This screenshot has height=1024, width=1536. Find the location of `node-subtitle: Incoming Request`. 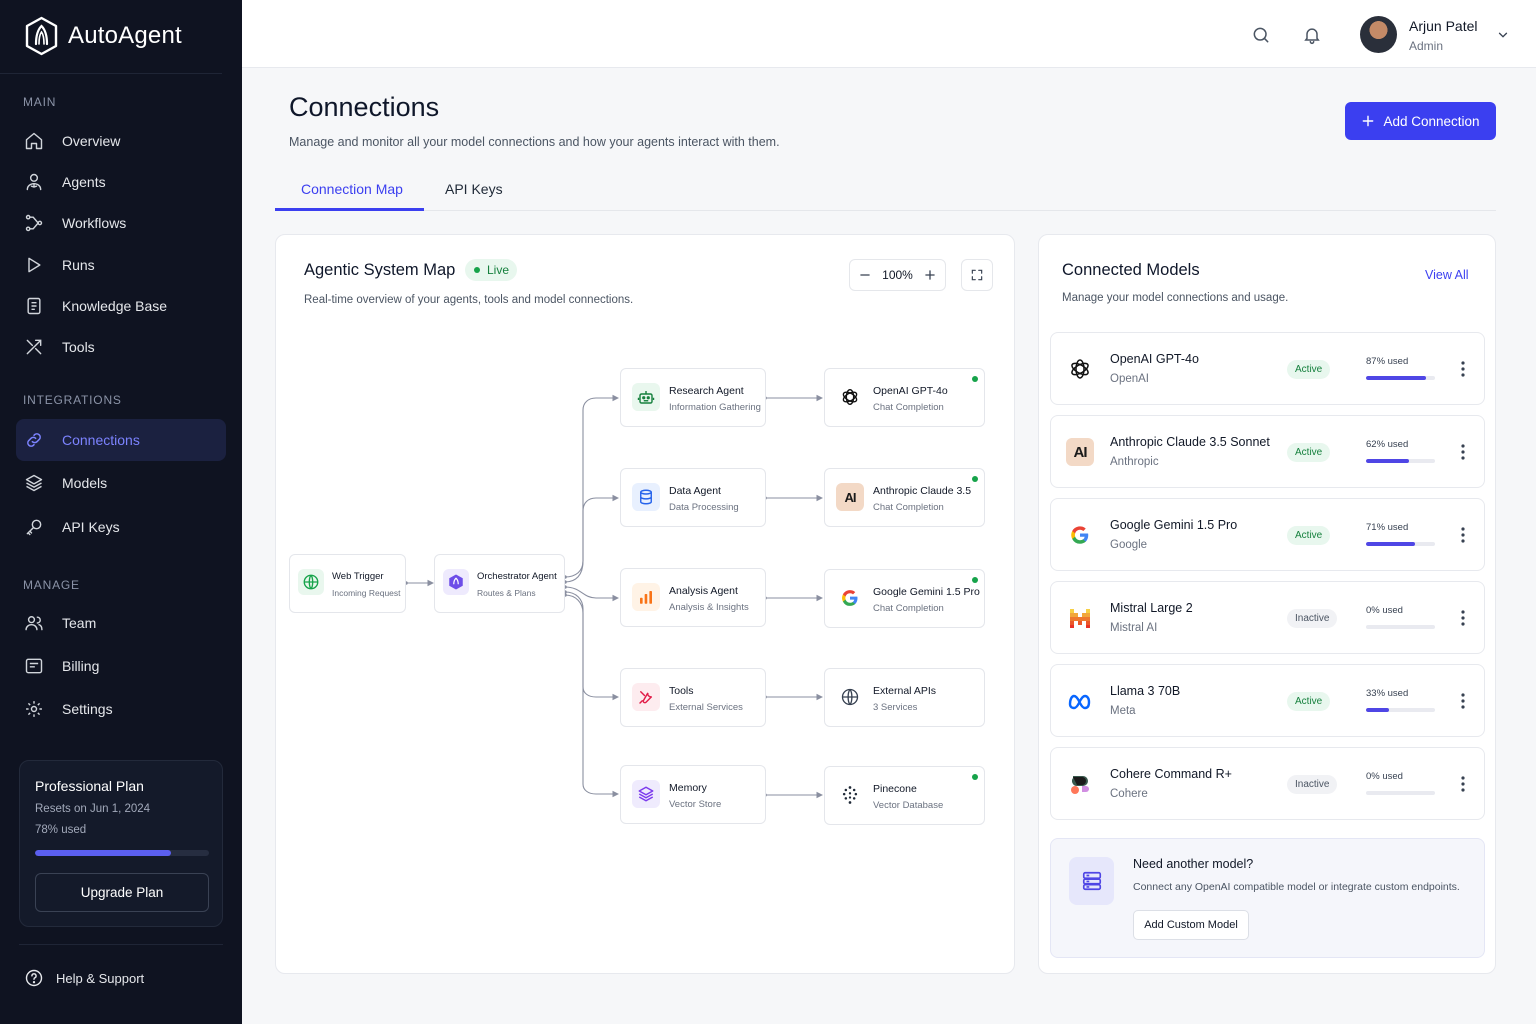

node-subtitle: Incoming Request is located at coordinates (366, 593).